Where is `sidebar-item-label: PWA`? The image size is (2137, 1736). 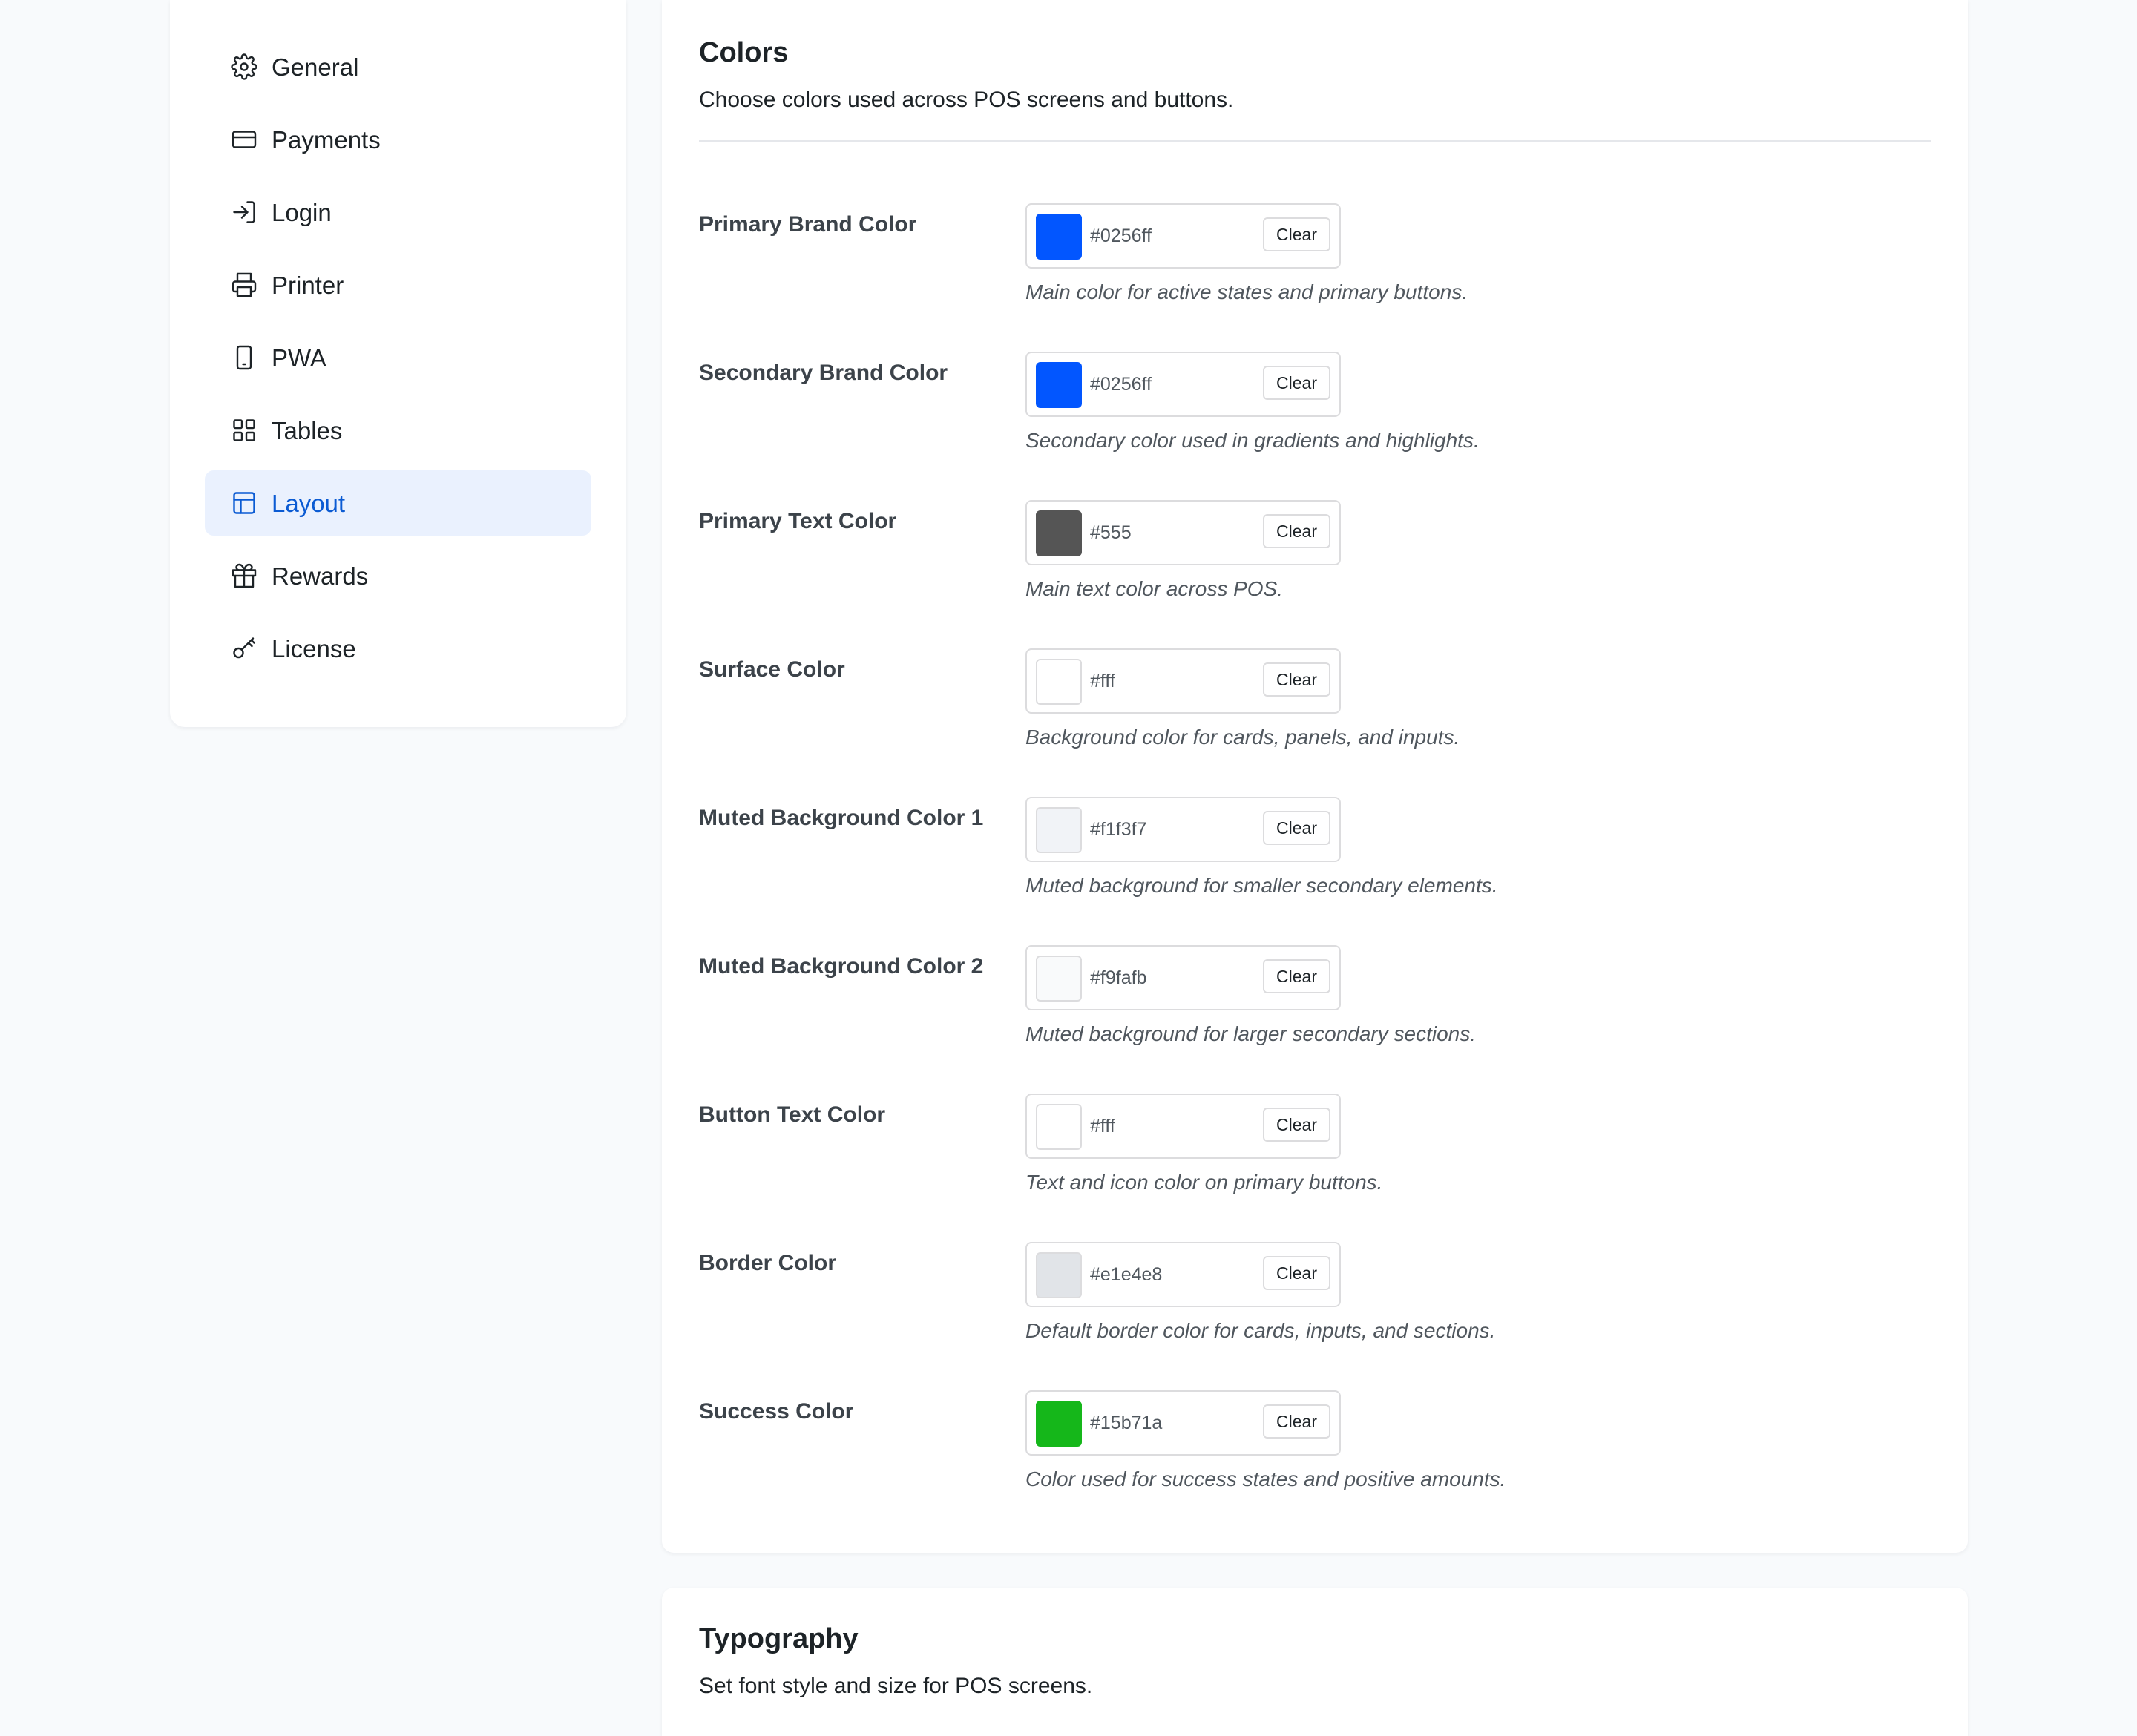 sidebar-item-label: PWA is located at coordinates (299, 358).